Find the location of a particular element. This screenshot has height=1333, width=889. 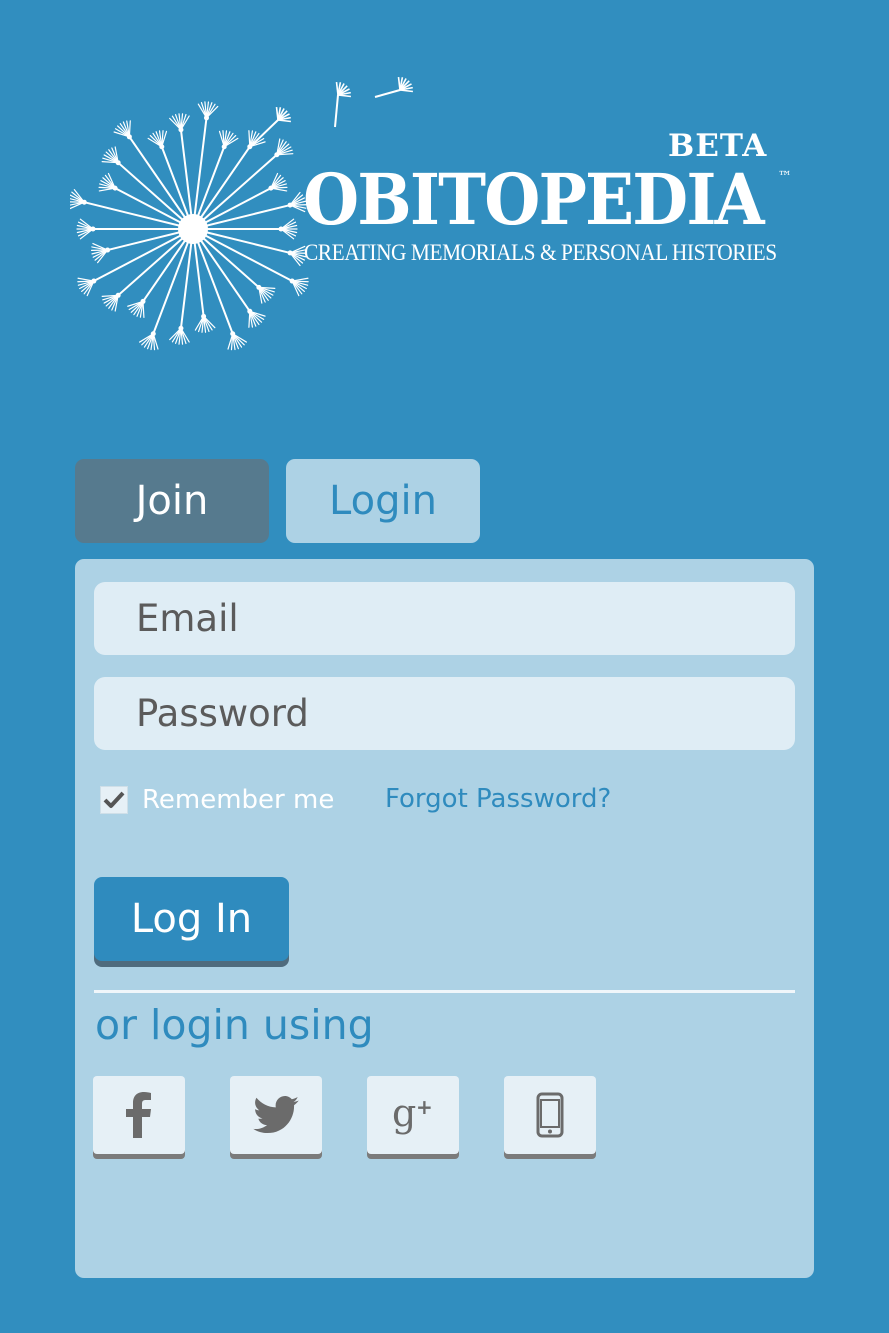

password-field is located at coordinates (444, 713).